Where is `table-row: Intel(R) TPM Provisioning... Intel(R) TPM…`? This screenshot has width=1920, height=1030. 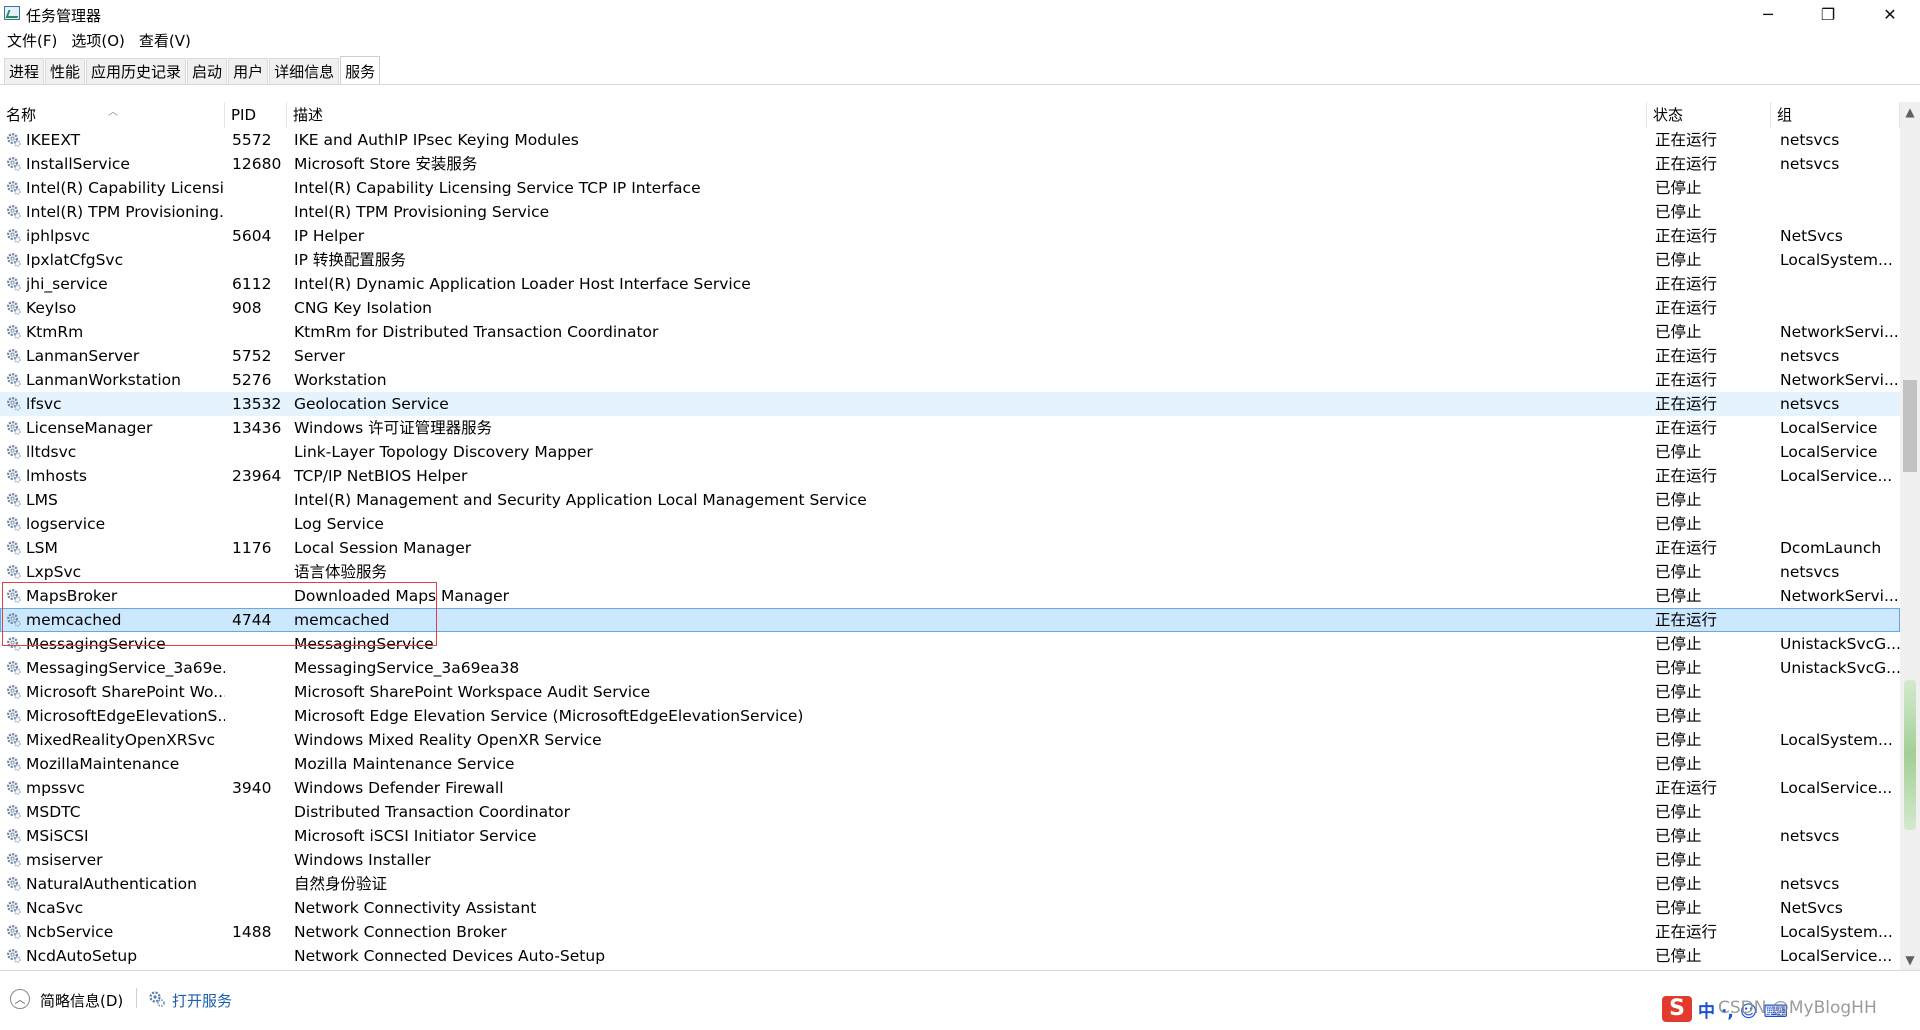 table-row: Intel(R) TPM Provisioning... Intel(R) TPM… is located at coordinates (950, 212).